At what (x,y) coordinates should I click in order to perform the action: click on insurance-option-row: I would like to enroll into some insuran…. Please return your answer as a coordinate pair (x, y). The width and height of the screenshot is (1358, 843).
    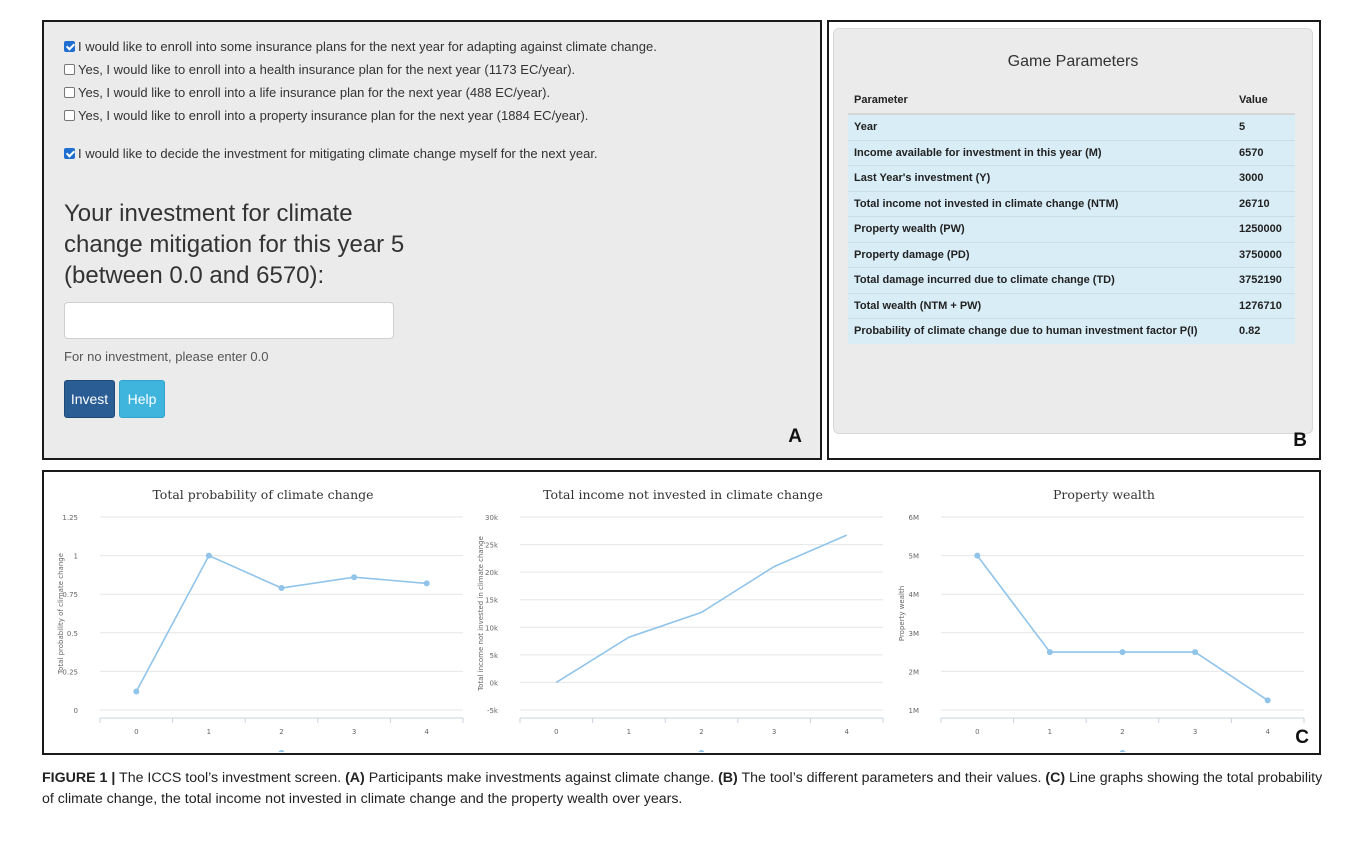
    Looking at the image, I should click on (360, 46).